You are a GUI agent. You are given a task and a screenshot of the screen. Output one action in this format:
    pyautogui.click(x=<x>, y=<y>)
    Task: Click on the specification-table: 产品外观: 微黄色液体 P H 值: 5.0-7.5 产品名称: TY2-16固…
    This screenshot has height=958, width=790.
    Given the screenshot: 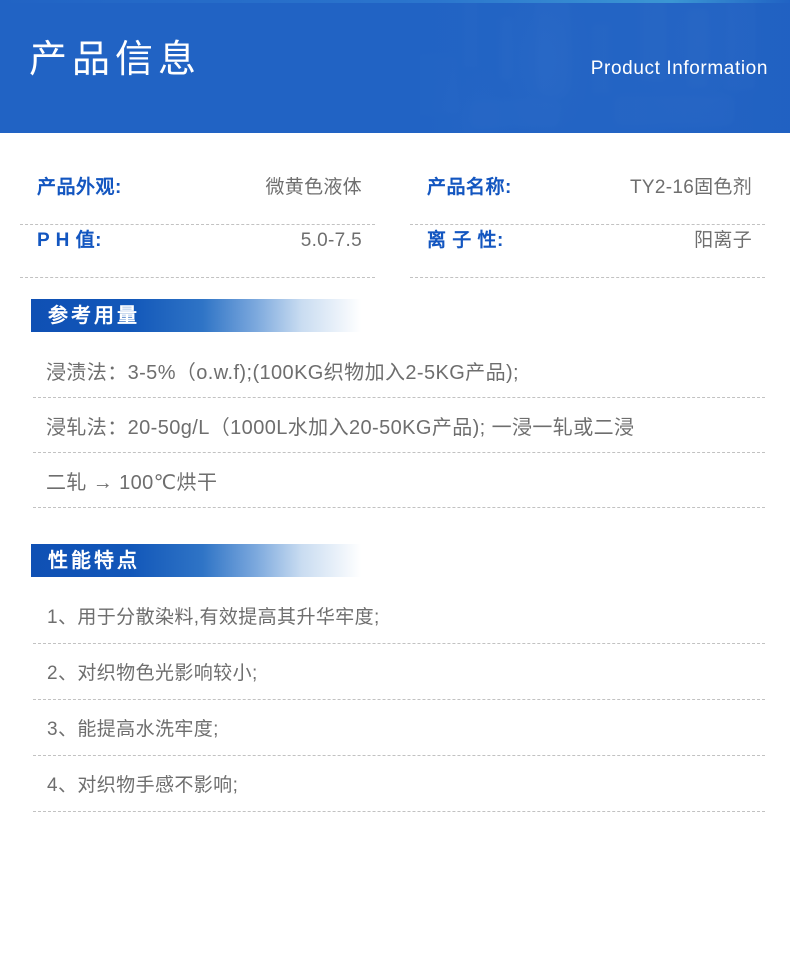 What is the action you would take?
    pyautogui.click(x=395, y=225)
    